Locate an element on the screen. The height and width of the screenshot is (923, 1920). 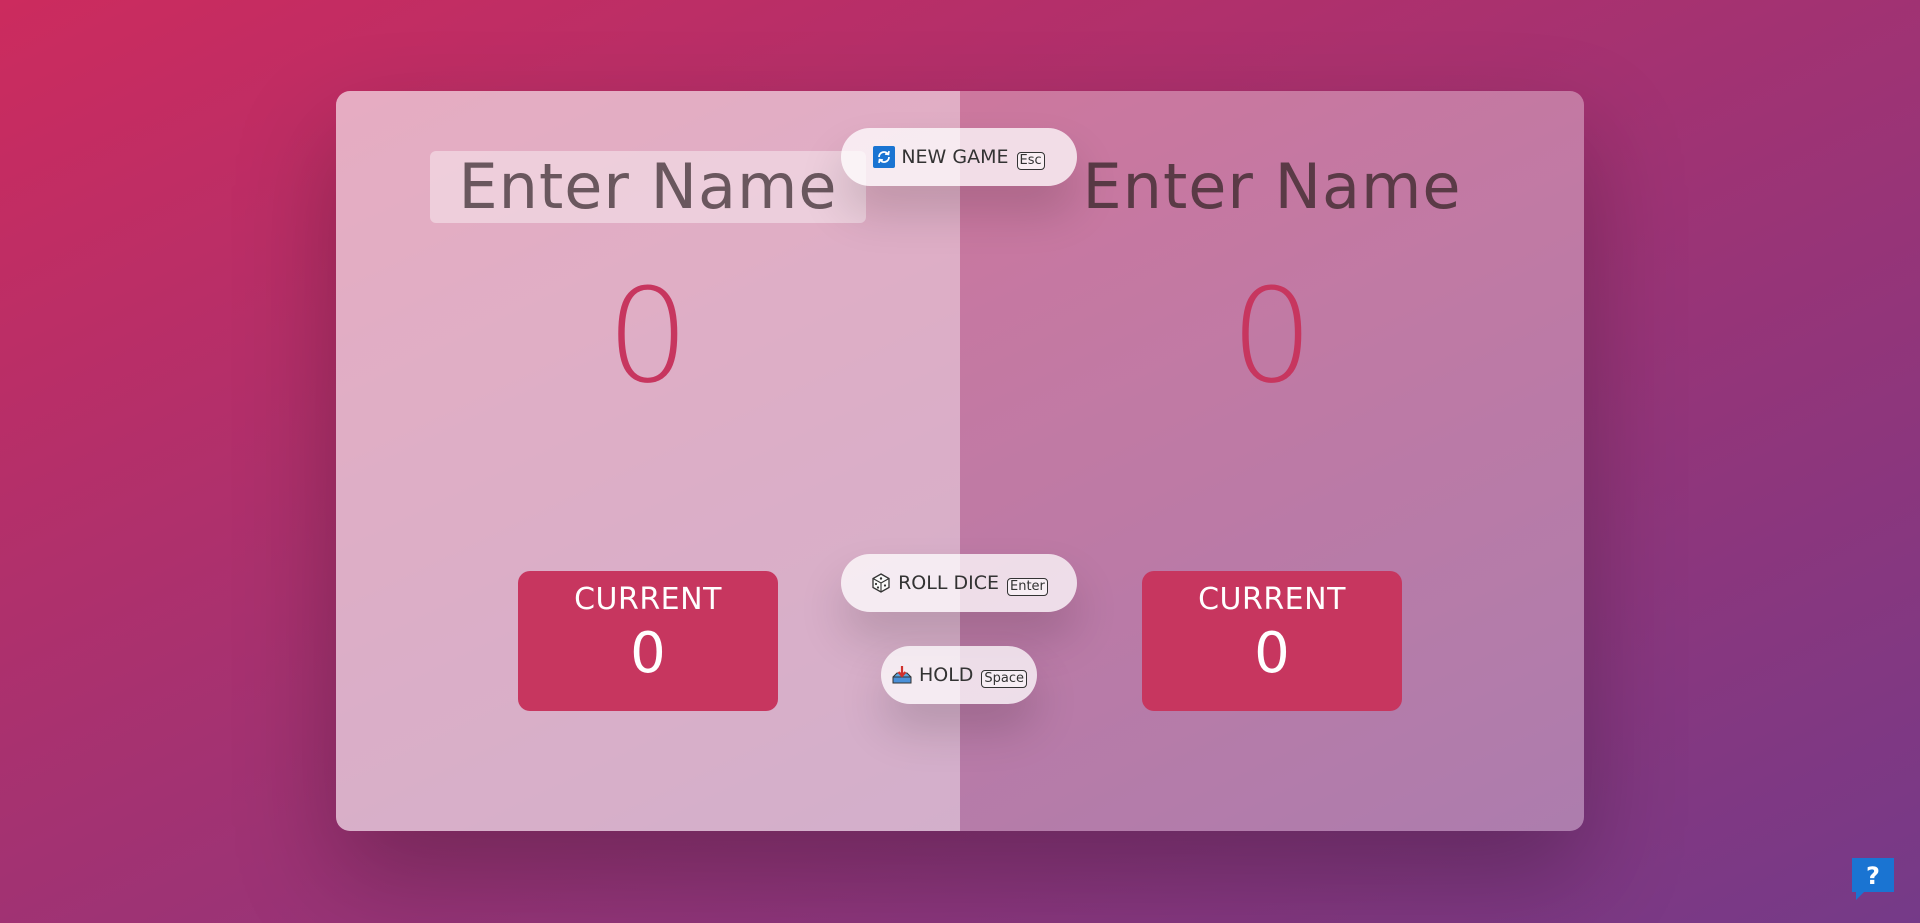
roll-dice-button: ROLL DICE Enter is located at coordinates (959, 583).